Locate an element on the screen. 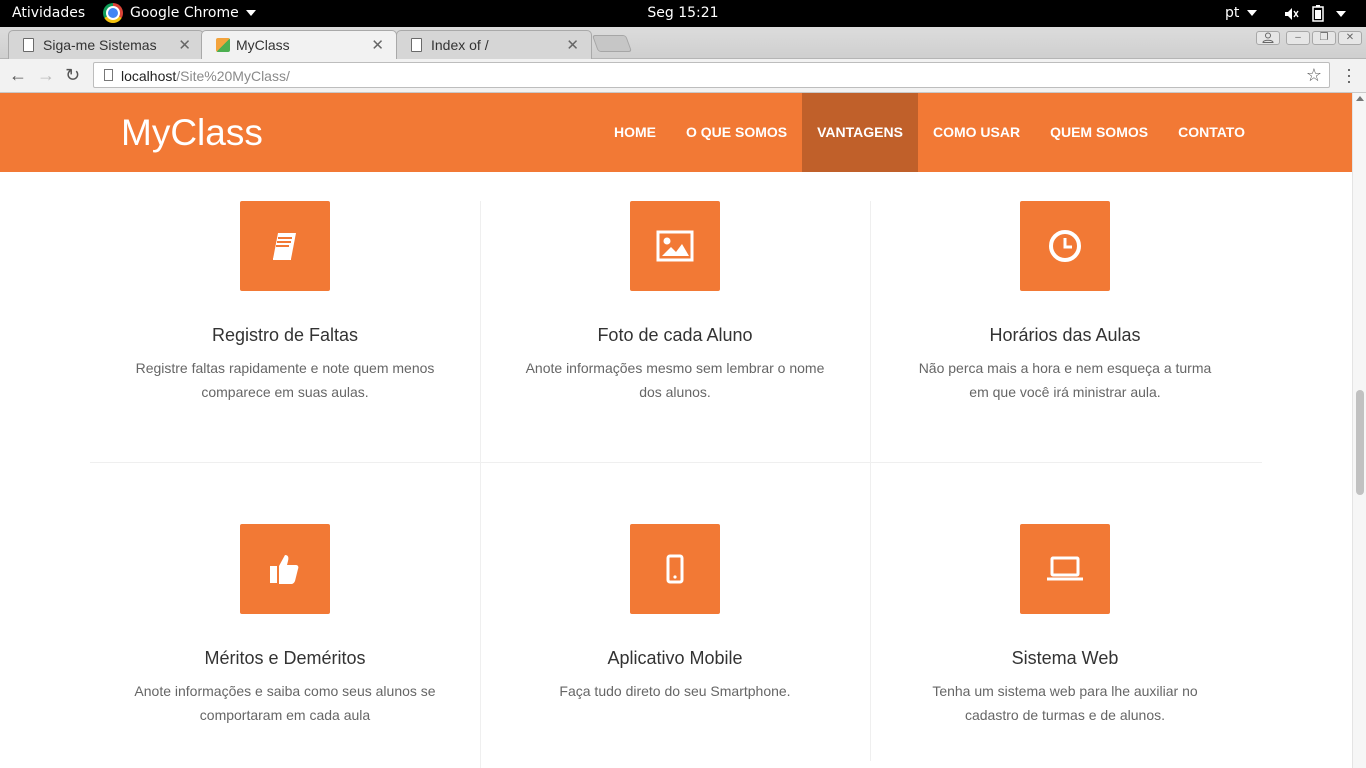 This screenshot has height=768, width=1366. volume-icon is located at coordinates (1292, 13).